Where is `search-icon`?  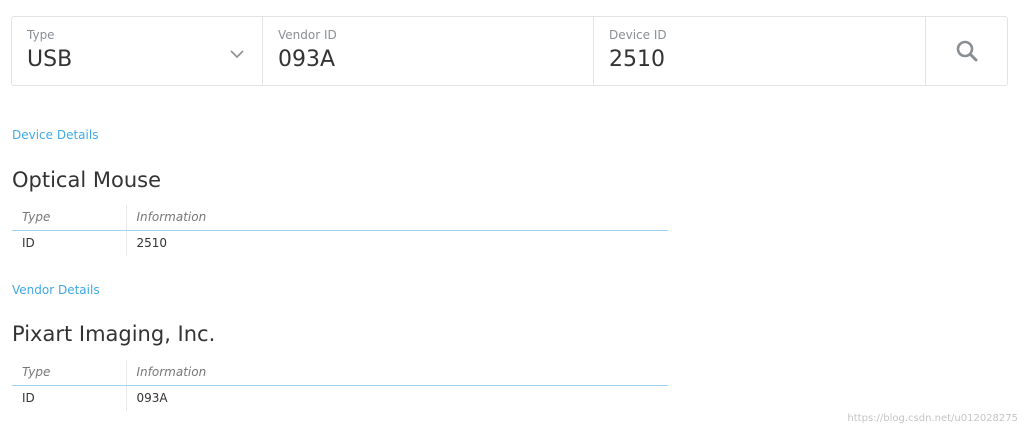 search-icon is located at coordinates (966, 51).